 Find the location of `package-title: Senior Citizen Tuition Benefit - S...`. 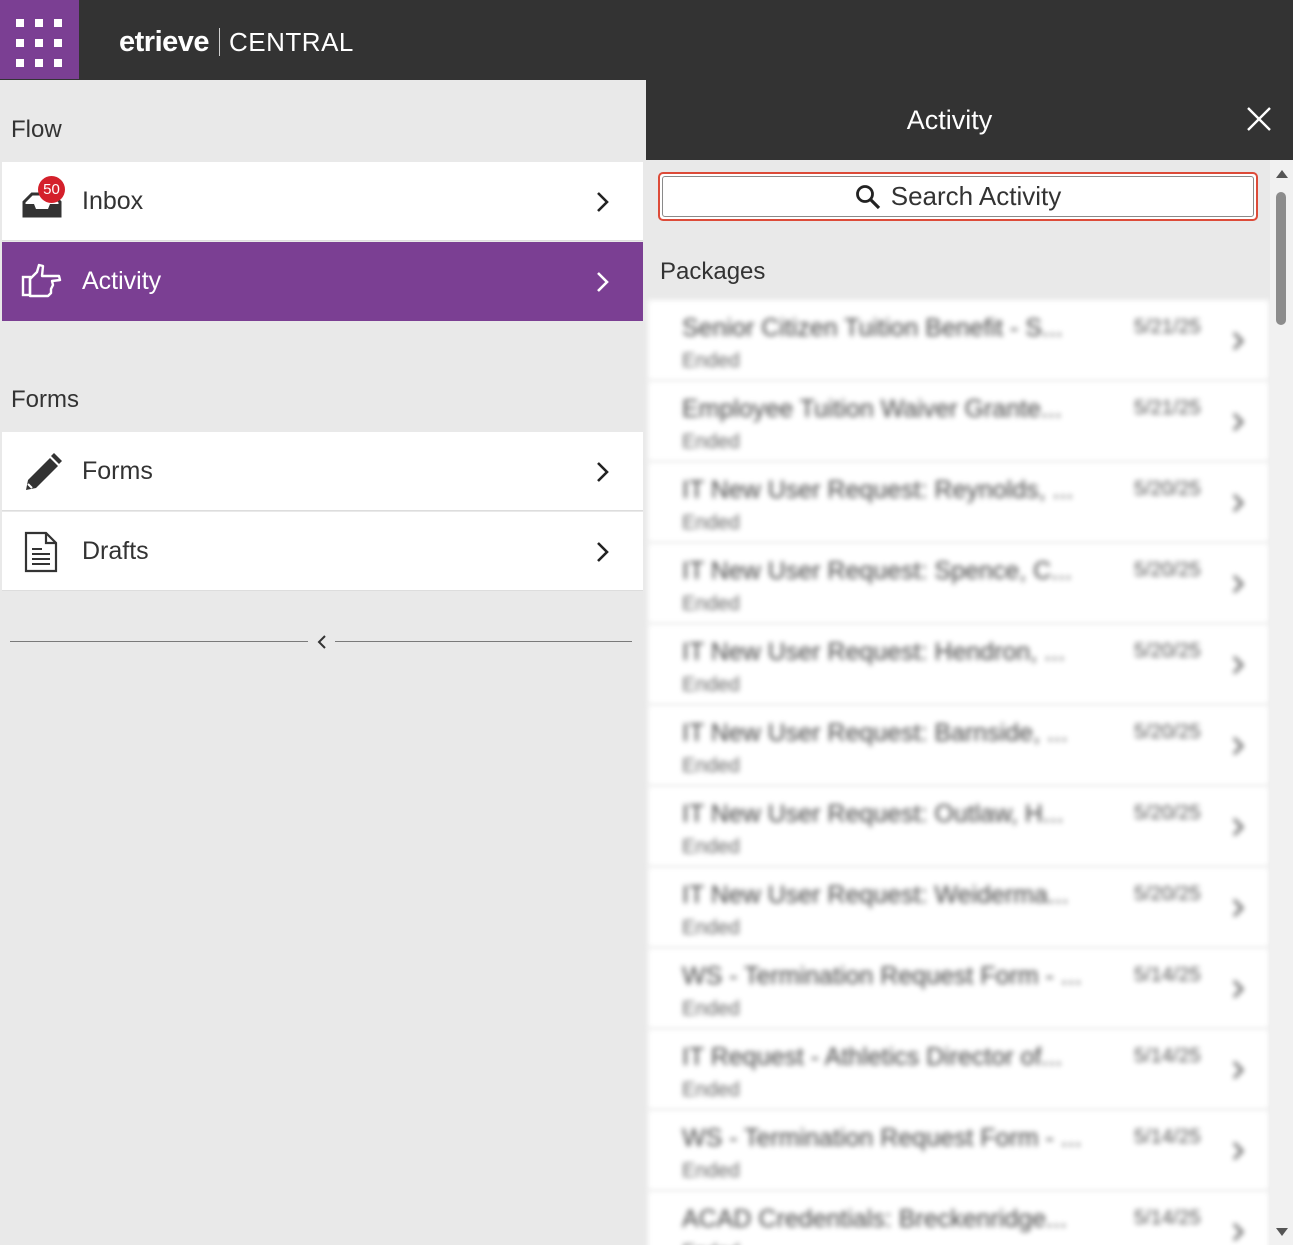

package-title: Senior Citizen Tuition Benefit - S... is located at coordinates (872, 328).